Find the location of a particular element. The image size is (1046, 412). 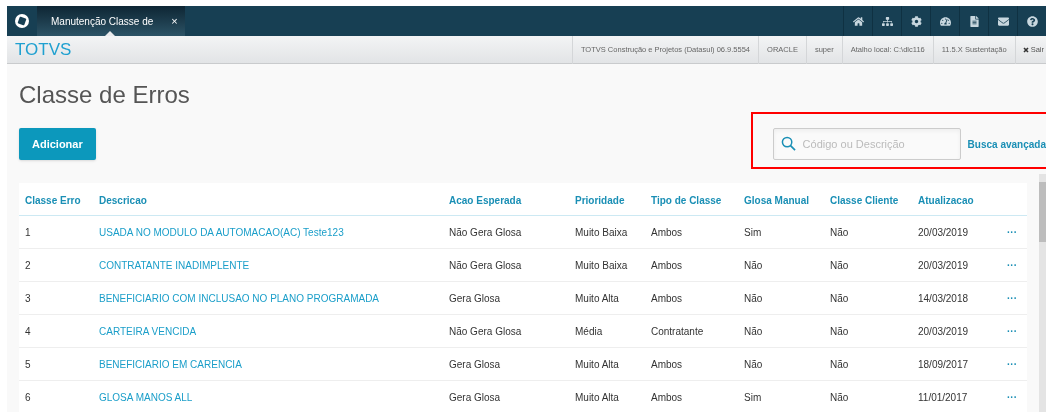

description-link: BENEFICIARIO EM CARENCIA is located at coordinates (170, 364).